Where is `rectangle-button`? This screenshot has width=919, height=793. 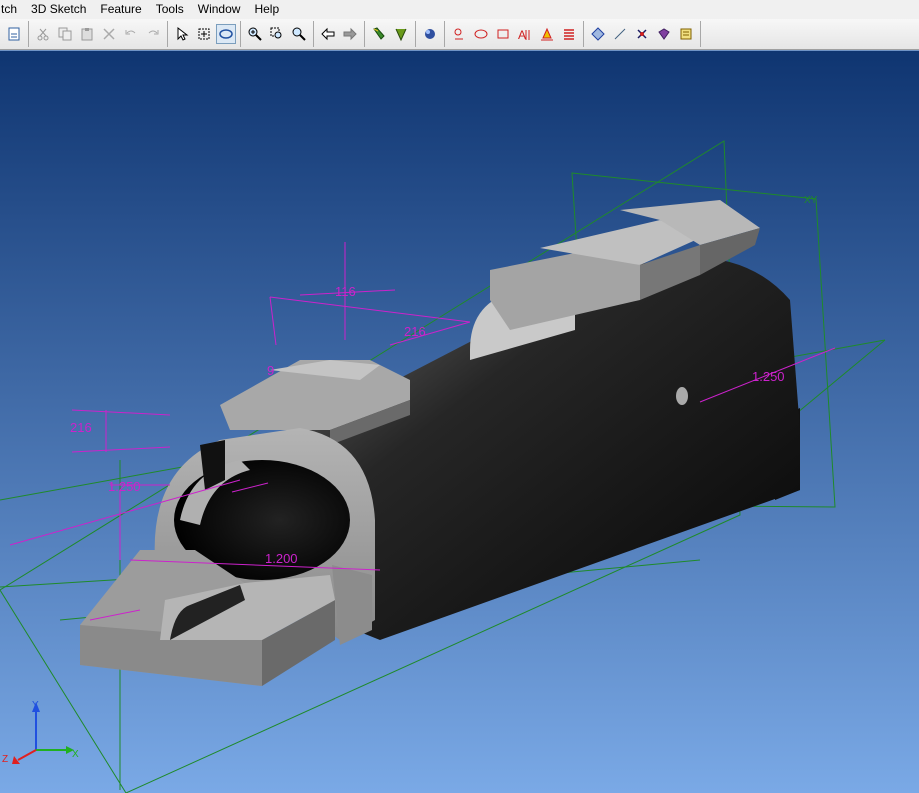
rectangle-button is located at coordinates (503, 34).